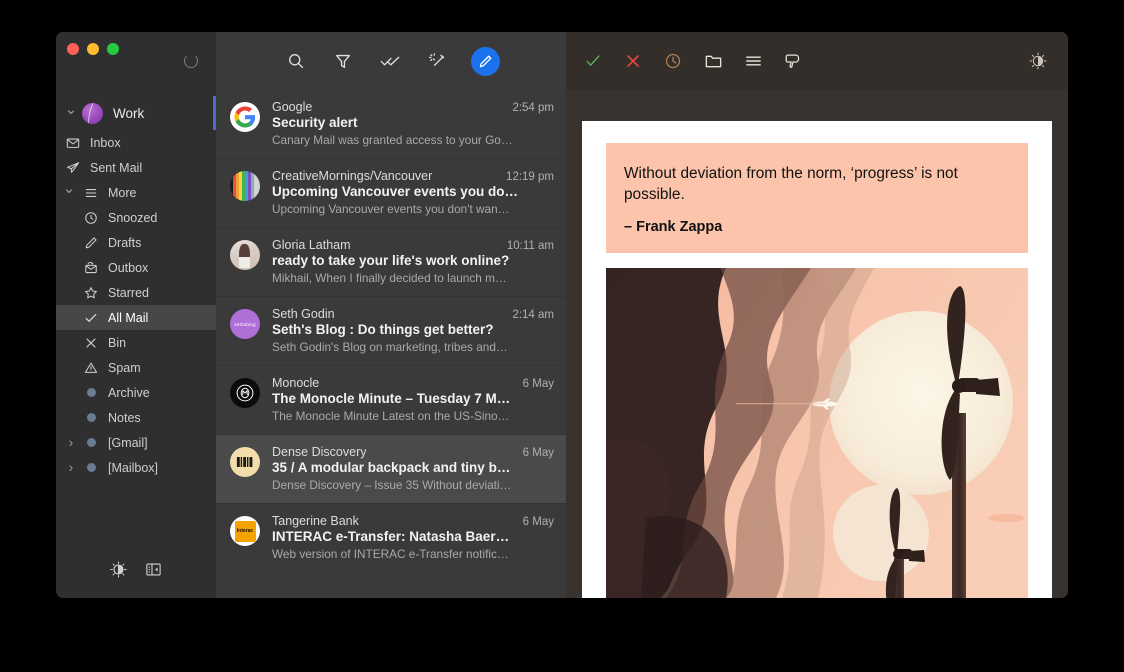 The width and height of the screenshot is (1124, 672). Describe the element at coordinates (128, 317) in the screenshot. I see `sidebar-item-label: All Mail` at that location.